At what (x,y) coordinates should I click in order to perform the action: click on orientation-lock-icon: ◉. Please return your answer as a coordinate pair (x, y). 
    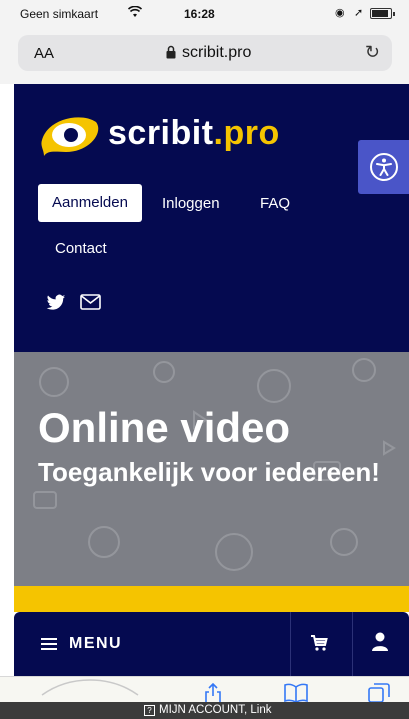
    Looking at the image, I should click on (340, 13).